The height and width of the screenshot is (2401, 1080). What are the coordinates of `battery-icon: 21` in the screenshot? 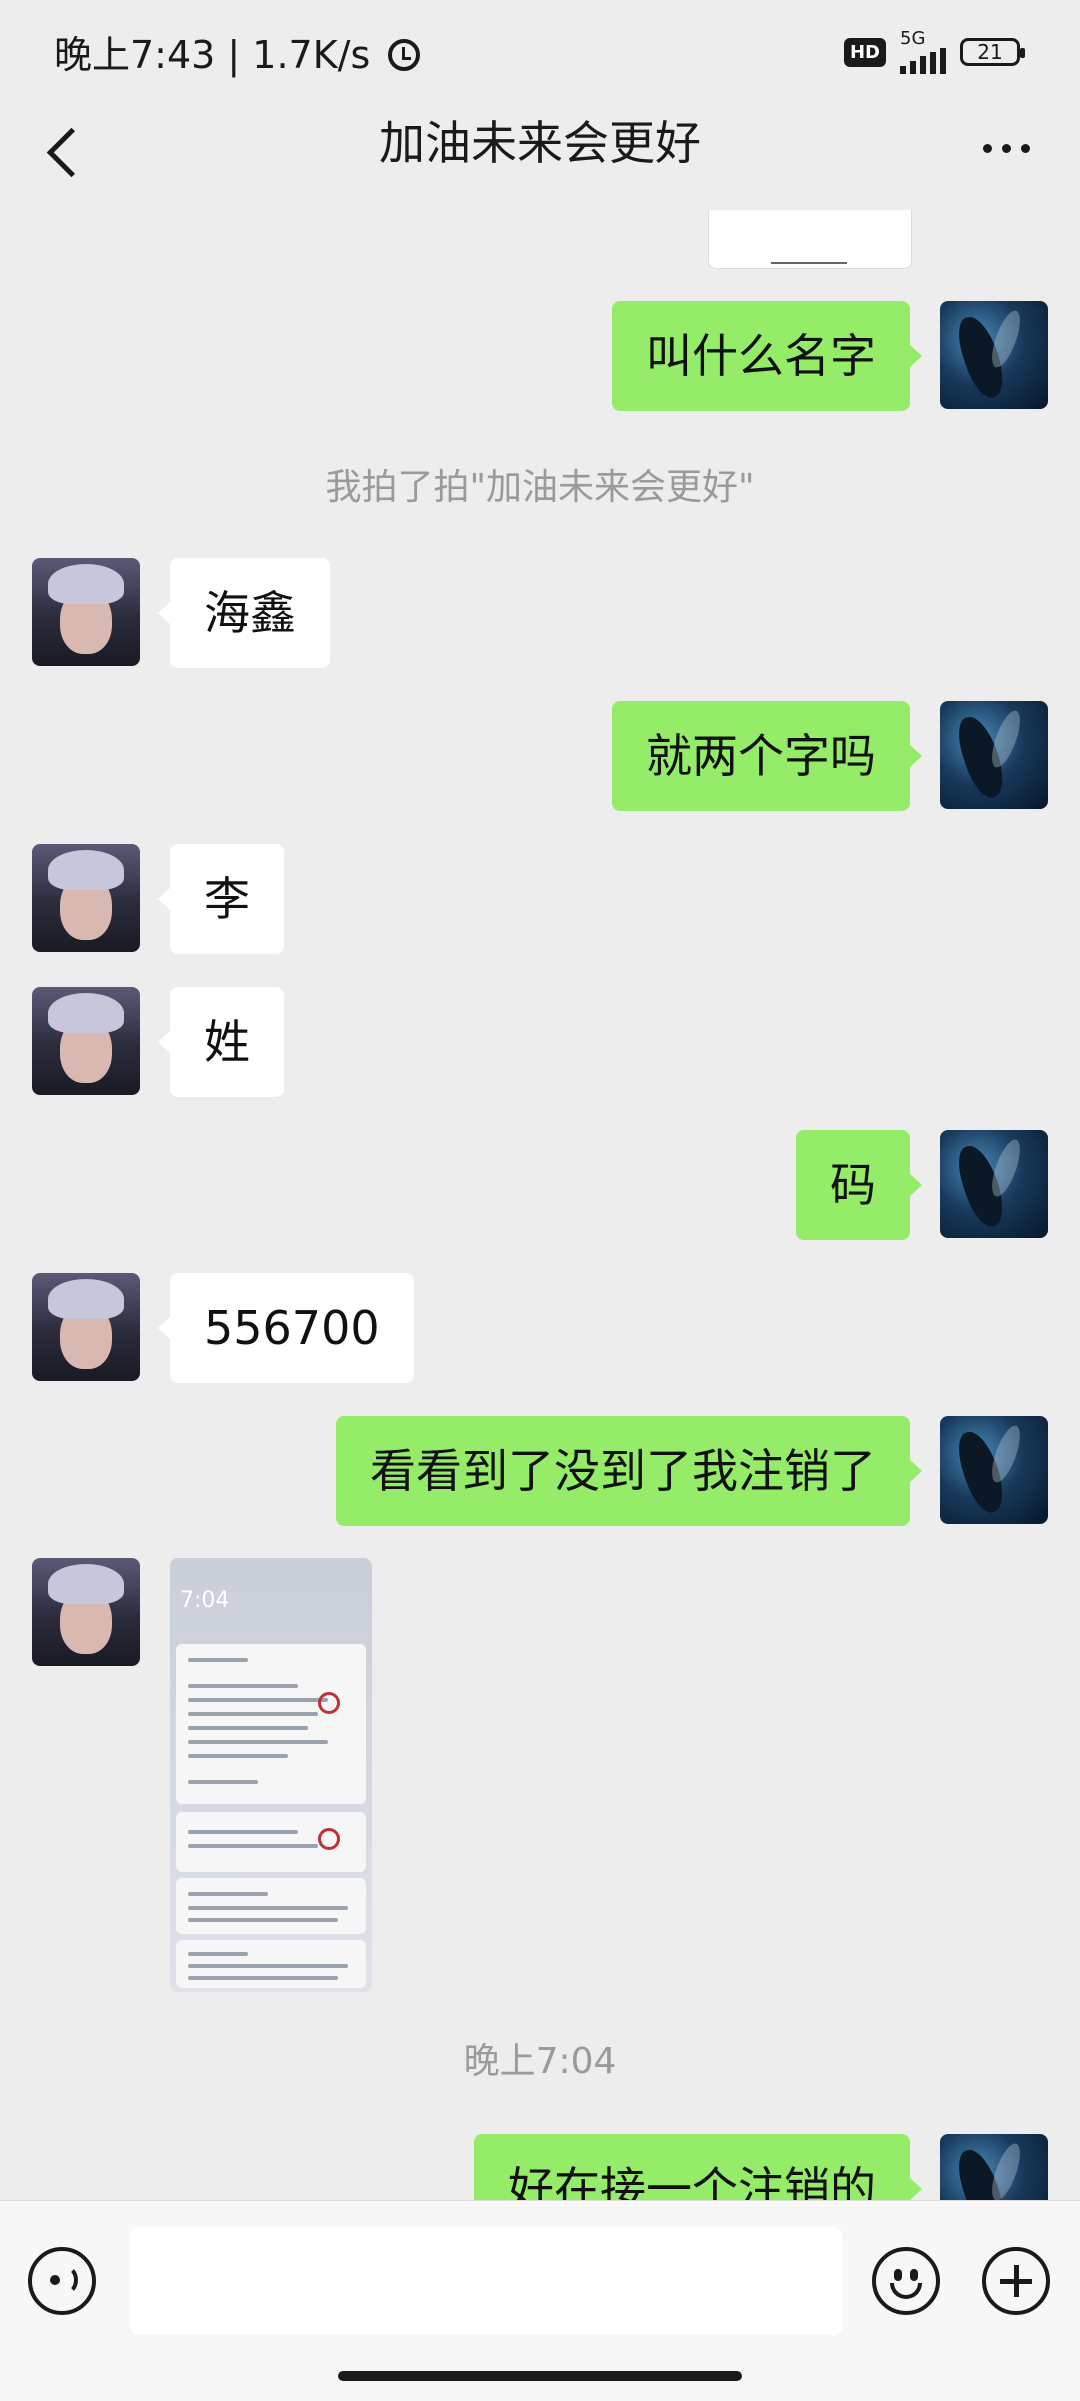 It's located at (992, 52).